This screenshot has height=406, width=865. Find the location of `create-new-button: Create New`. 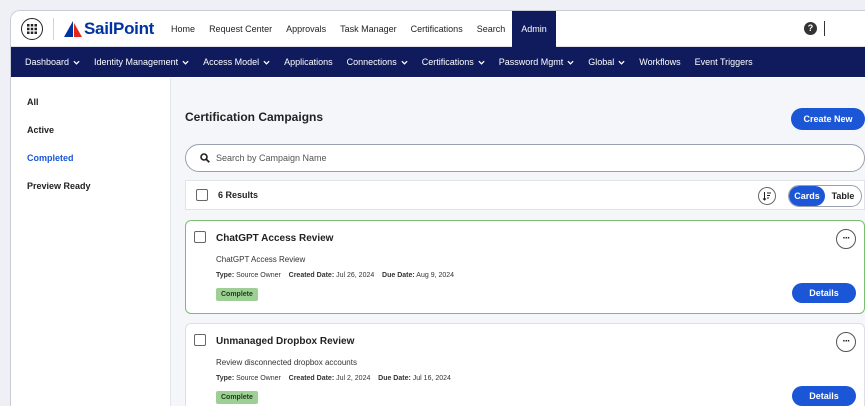

create-new-button: Create New is located at coordinates (828, 119).